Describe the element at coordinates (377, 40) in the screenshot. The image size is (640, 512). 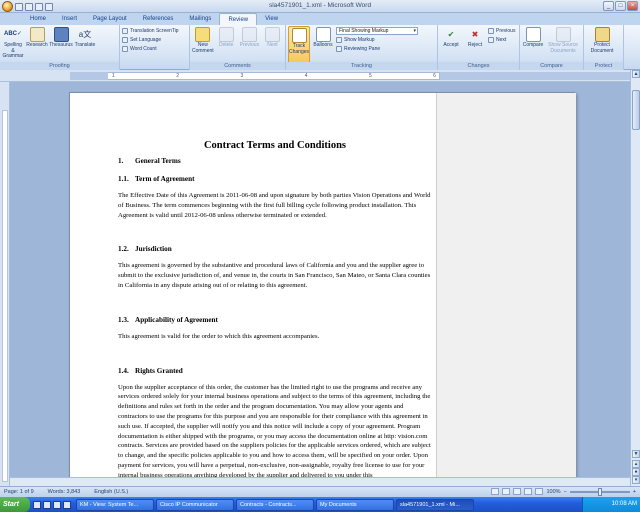
I see `show-markup-button: Show Markup` at that location.